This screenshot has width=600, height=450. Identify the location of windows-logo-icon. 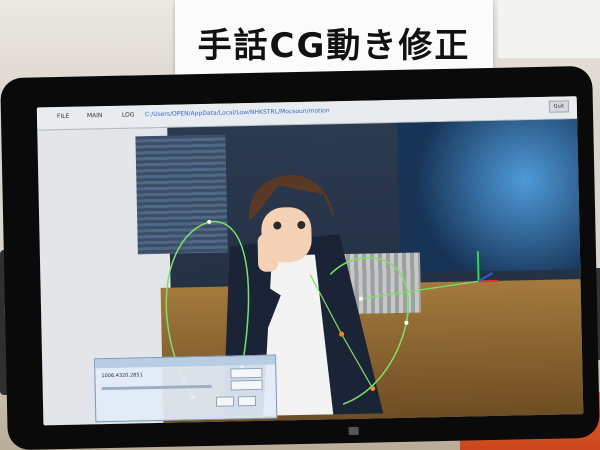
(353, 431).